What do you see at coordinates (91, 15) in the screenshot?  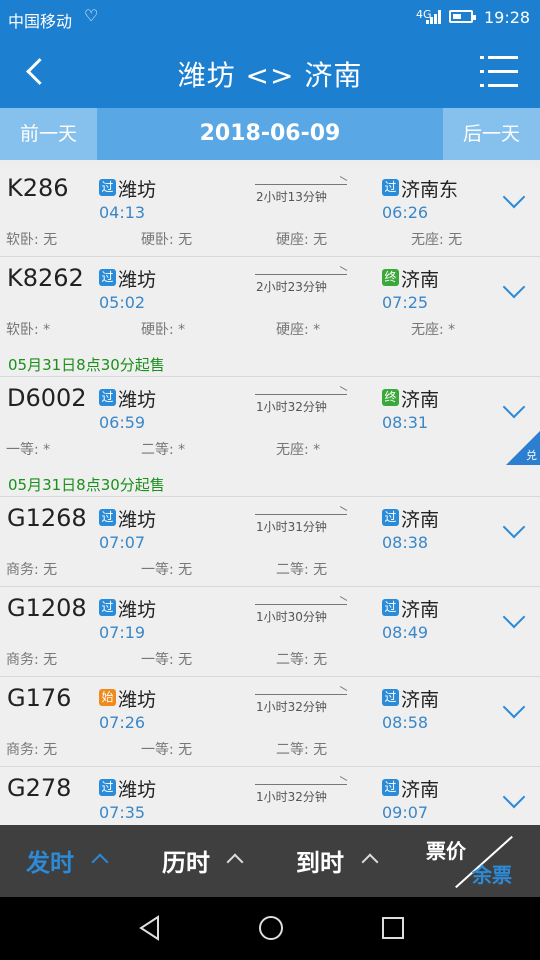 I see `heart-pulse-icon: ♡` at bounding box center [91, 15].